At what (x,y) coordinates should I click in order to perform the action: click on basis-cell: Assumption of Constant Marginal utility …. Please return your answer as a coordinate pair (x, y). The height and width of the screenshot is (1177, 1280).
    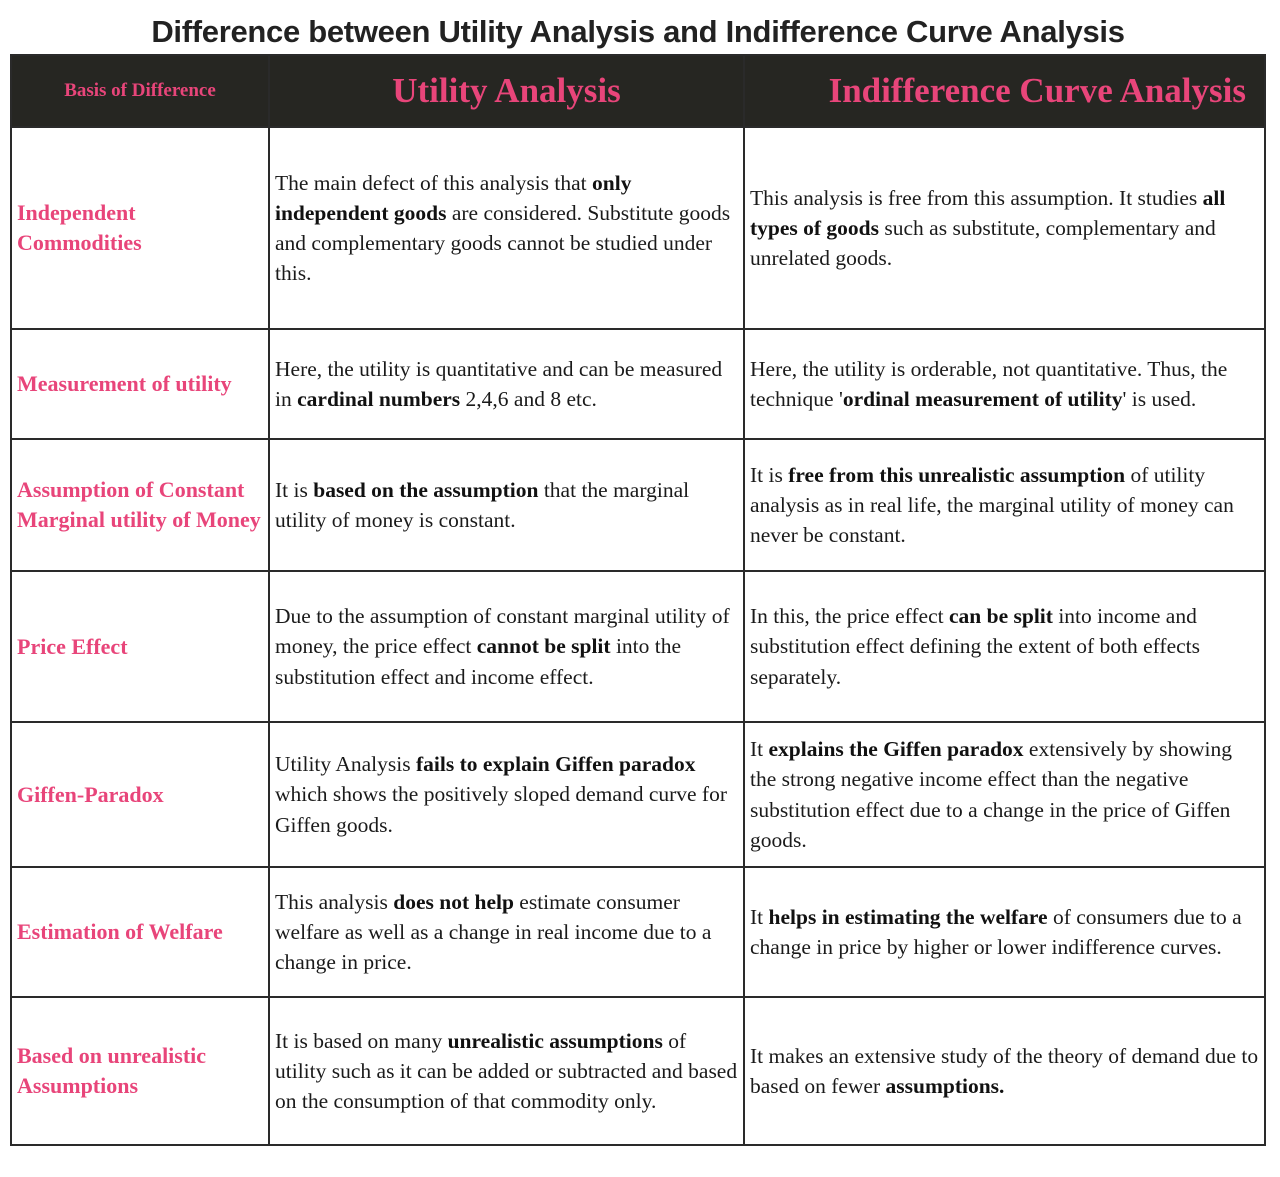
    Looking at the image, I should click on (140, 505).